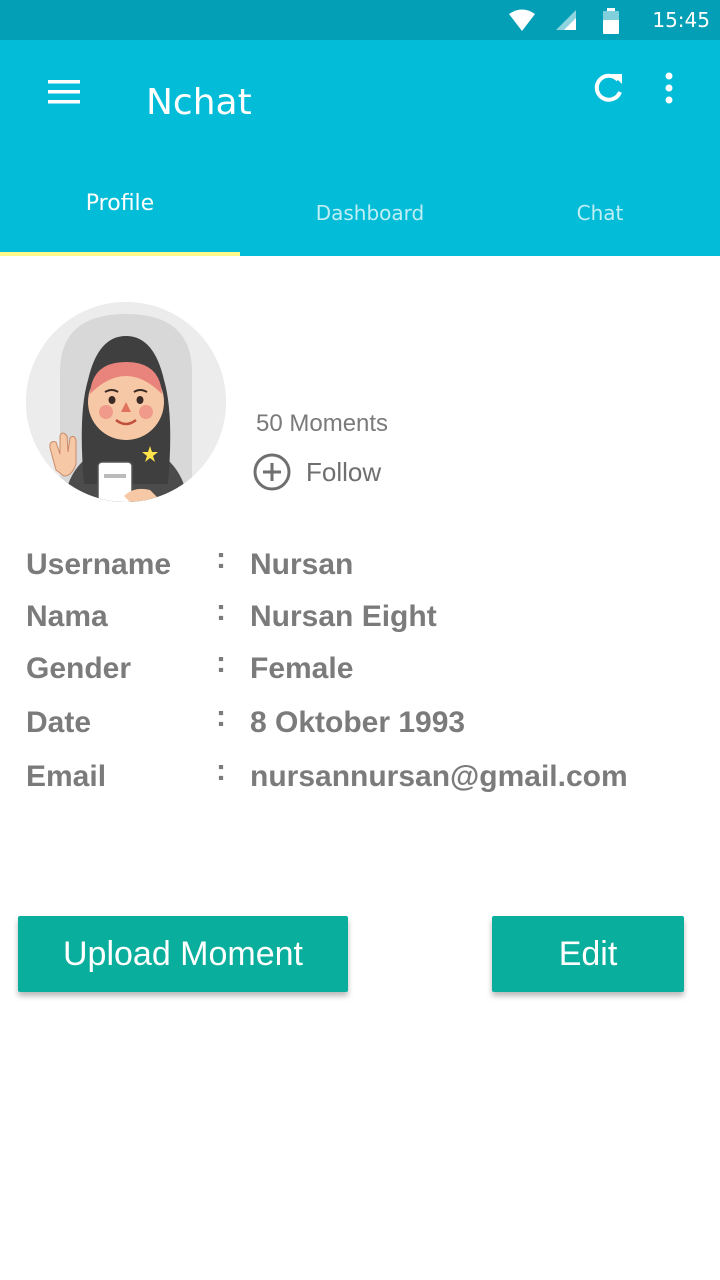 The height and width of the screenshot is (1280, 720). Describe the element at coordinates (199, 102) in the screenshot. I see `app-title: Nchat` at that location.